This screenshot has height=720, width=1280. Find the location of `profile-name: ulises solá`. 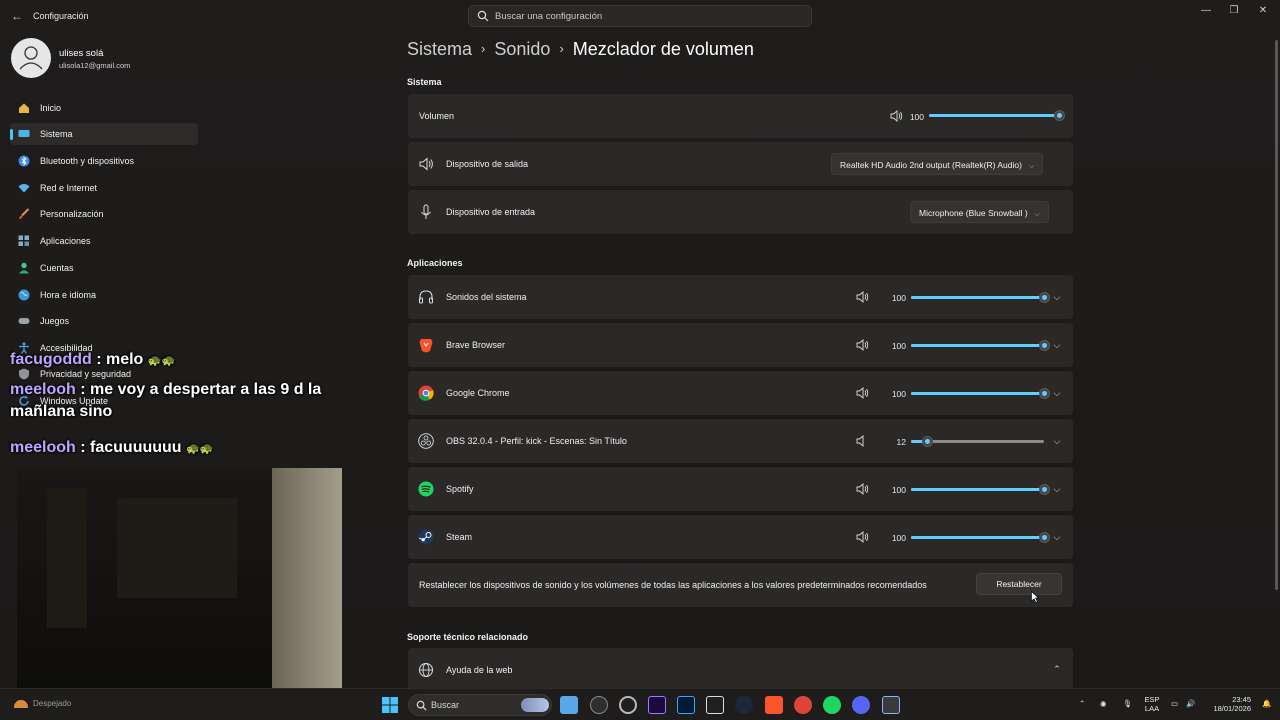

profile-name: ulises solá is located at coordinates (81, 53).